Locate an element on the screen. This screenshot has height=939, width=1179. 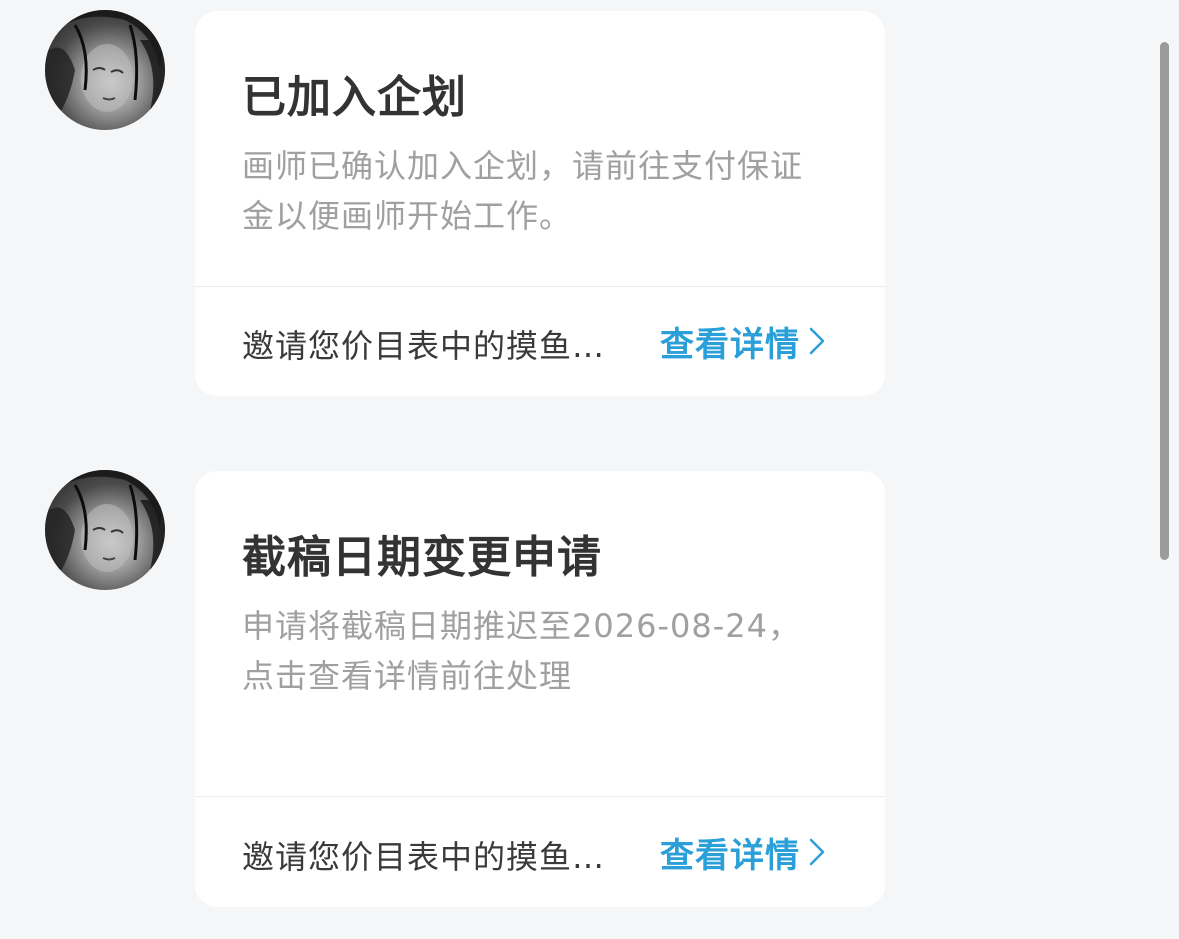
card-title: 截稿日期变更申请 is located at coordinates (422, 557).